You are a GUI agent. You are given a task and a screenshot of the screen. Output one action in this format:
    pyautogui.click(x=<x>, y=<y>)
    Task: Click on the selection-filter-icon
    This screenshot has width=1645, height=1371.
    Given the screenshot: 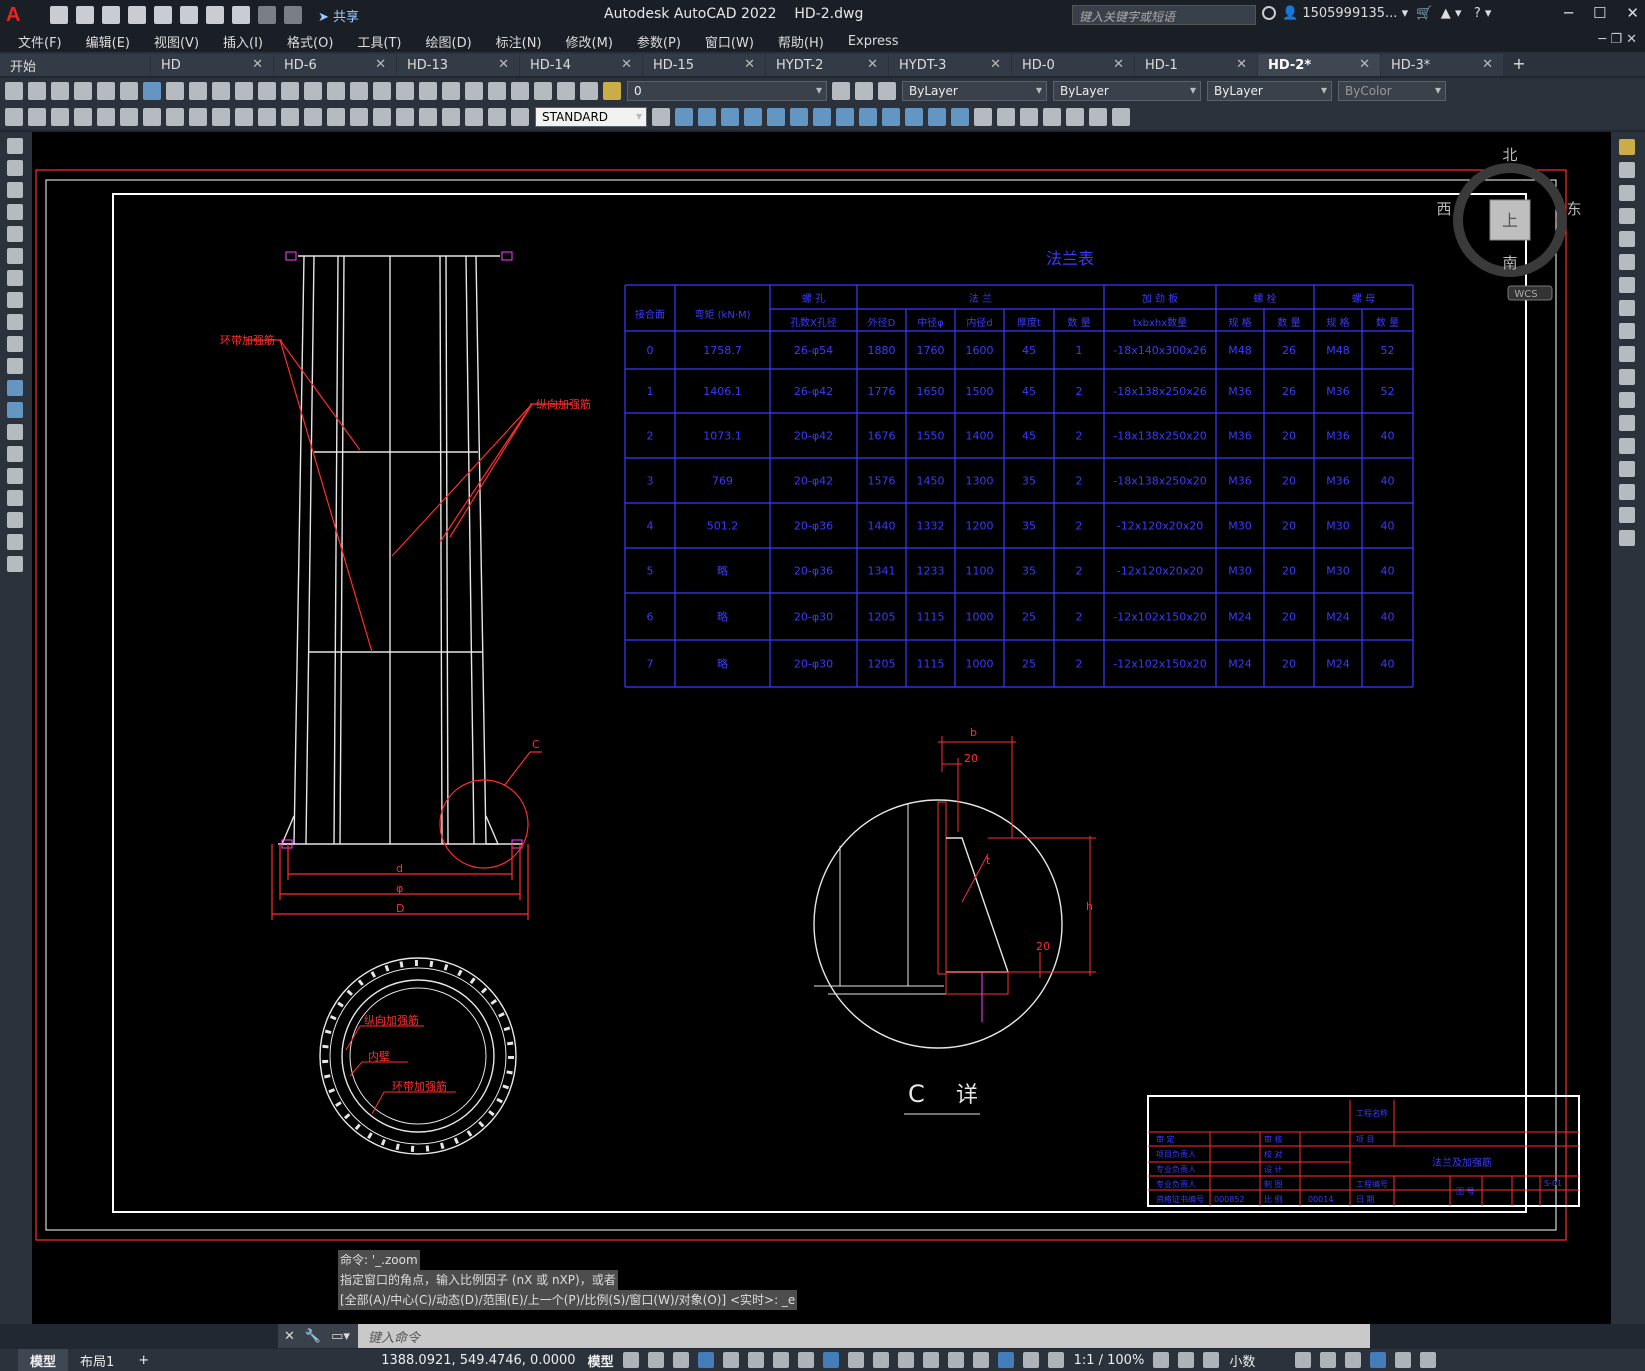 What is the action you would take?
    pyautogui.click(x=980, y=1360)
    